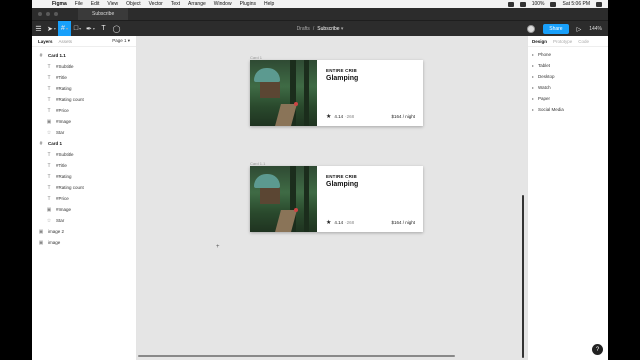 The image size is (640, 360). I want to click on minimize-window-button, so click(48, 14).